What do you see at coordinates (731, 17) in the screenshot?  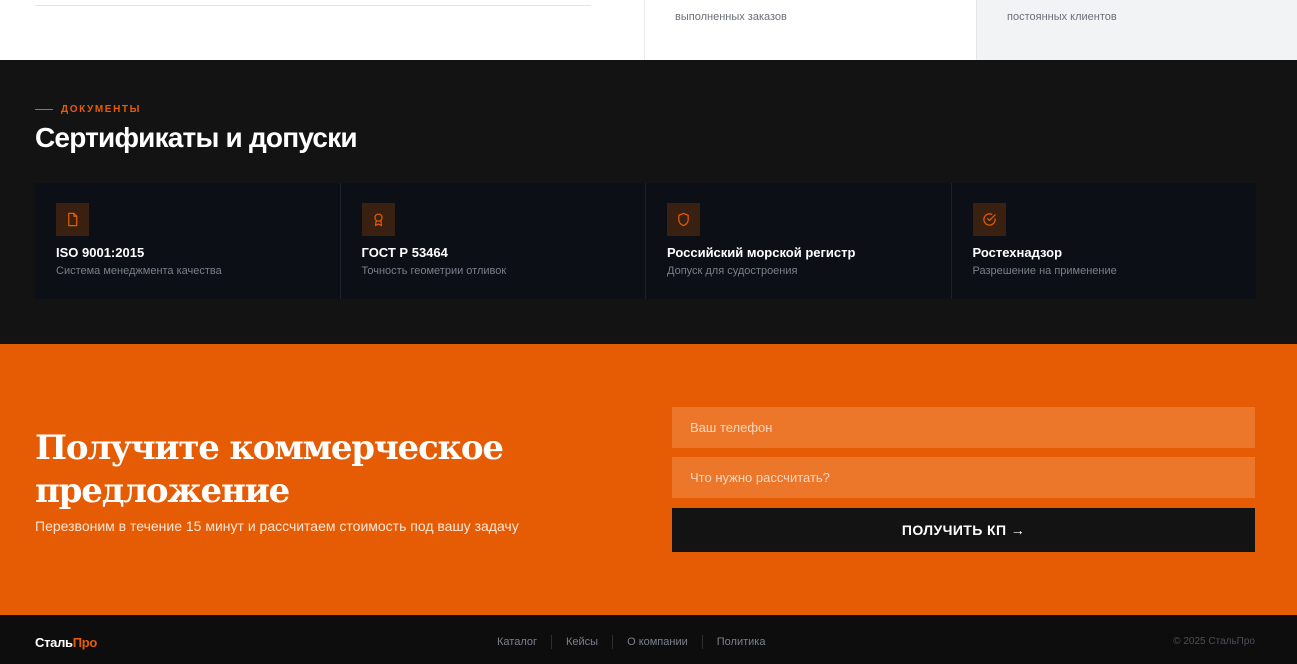 I see `stat-label: выполненных заказов` at bounding box center [731, 17].